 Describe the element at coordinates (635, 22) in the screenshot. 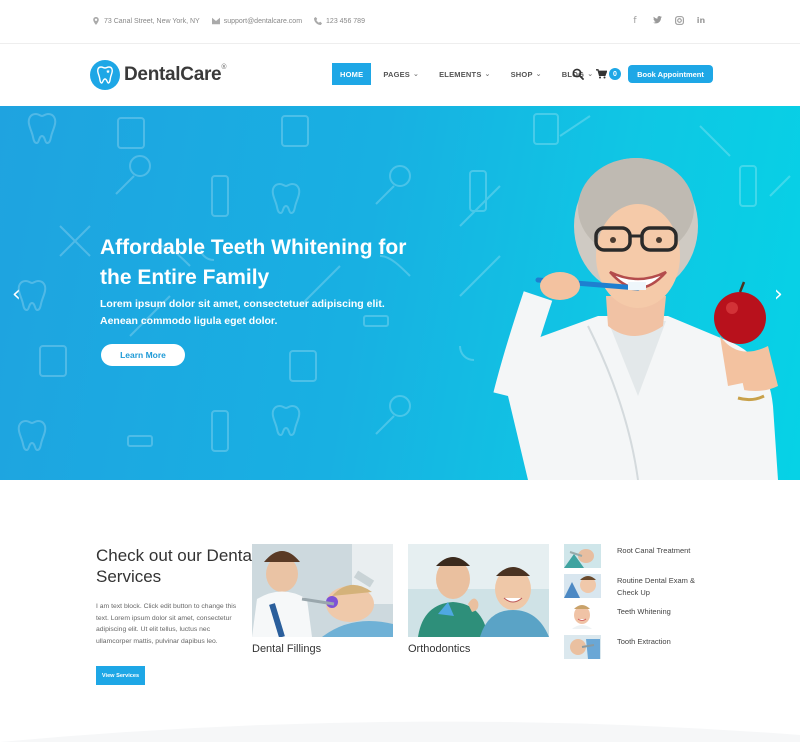

I see `facebook-icon: f` at that location.